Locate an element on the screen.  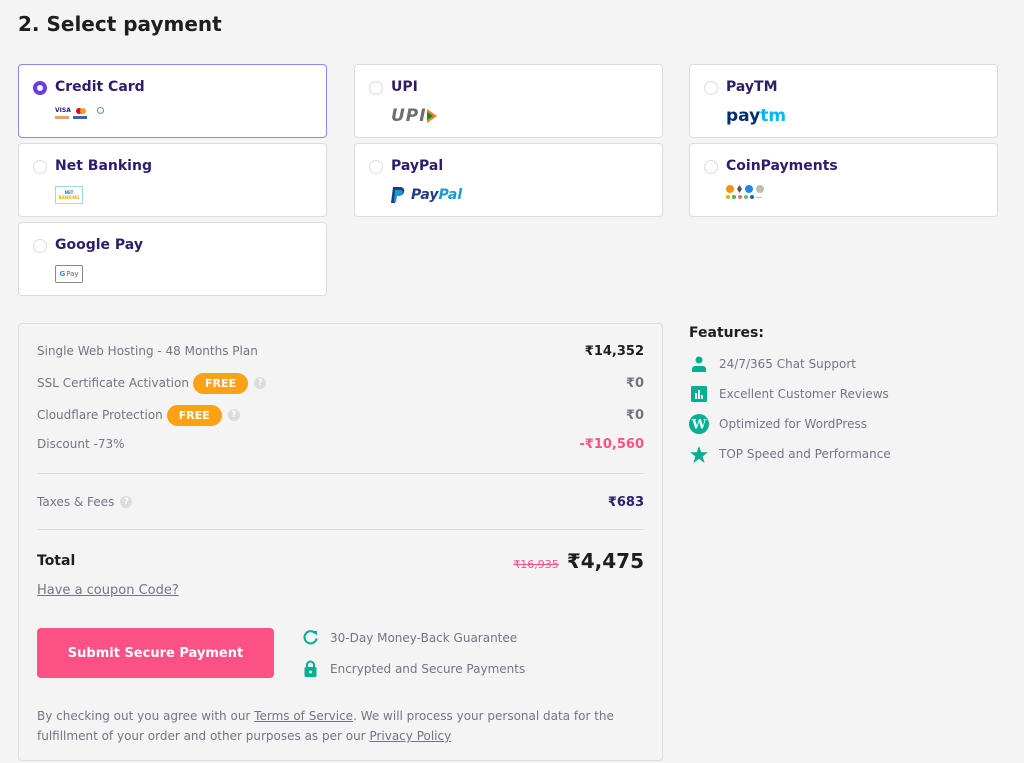
payment-option-label: Net Banking is located at coordinates (103, 166).